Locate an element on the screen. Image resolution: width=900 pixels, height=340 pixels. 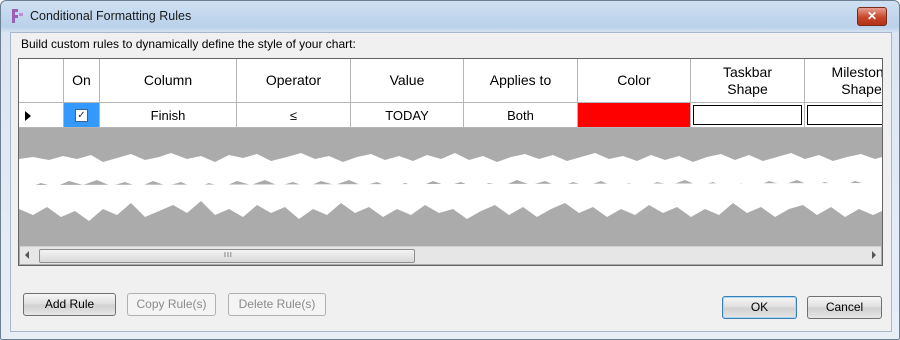
title-bar: Conditional Formatting Rules ✕ is located at coordinates (450, 16).